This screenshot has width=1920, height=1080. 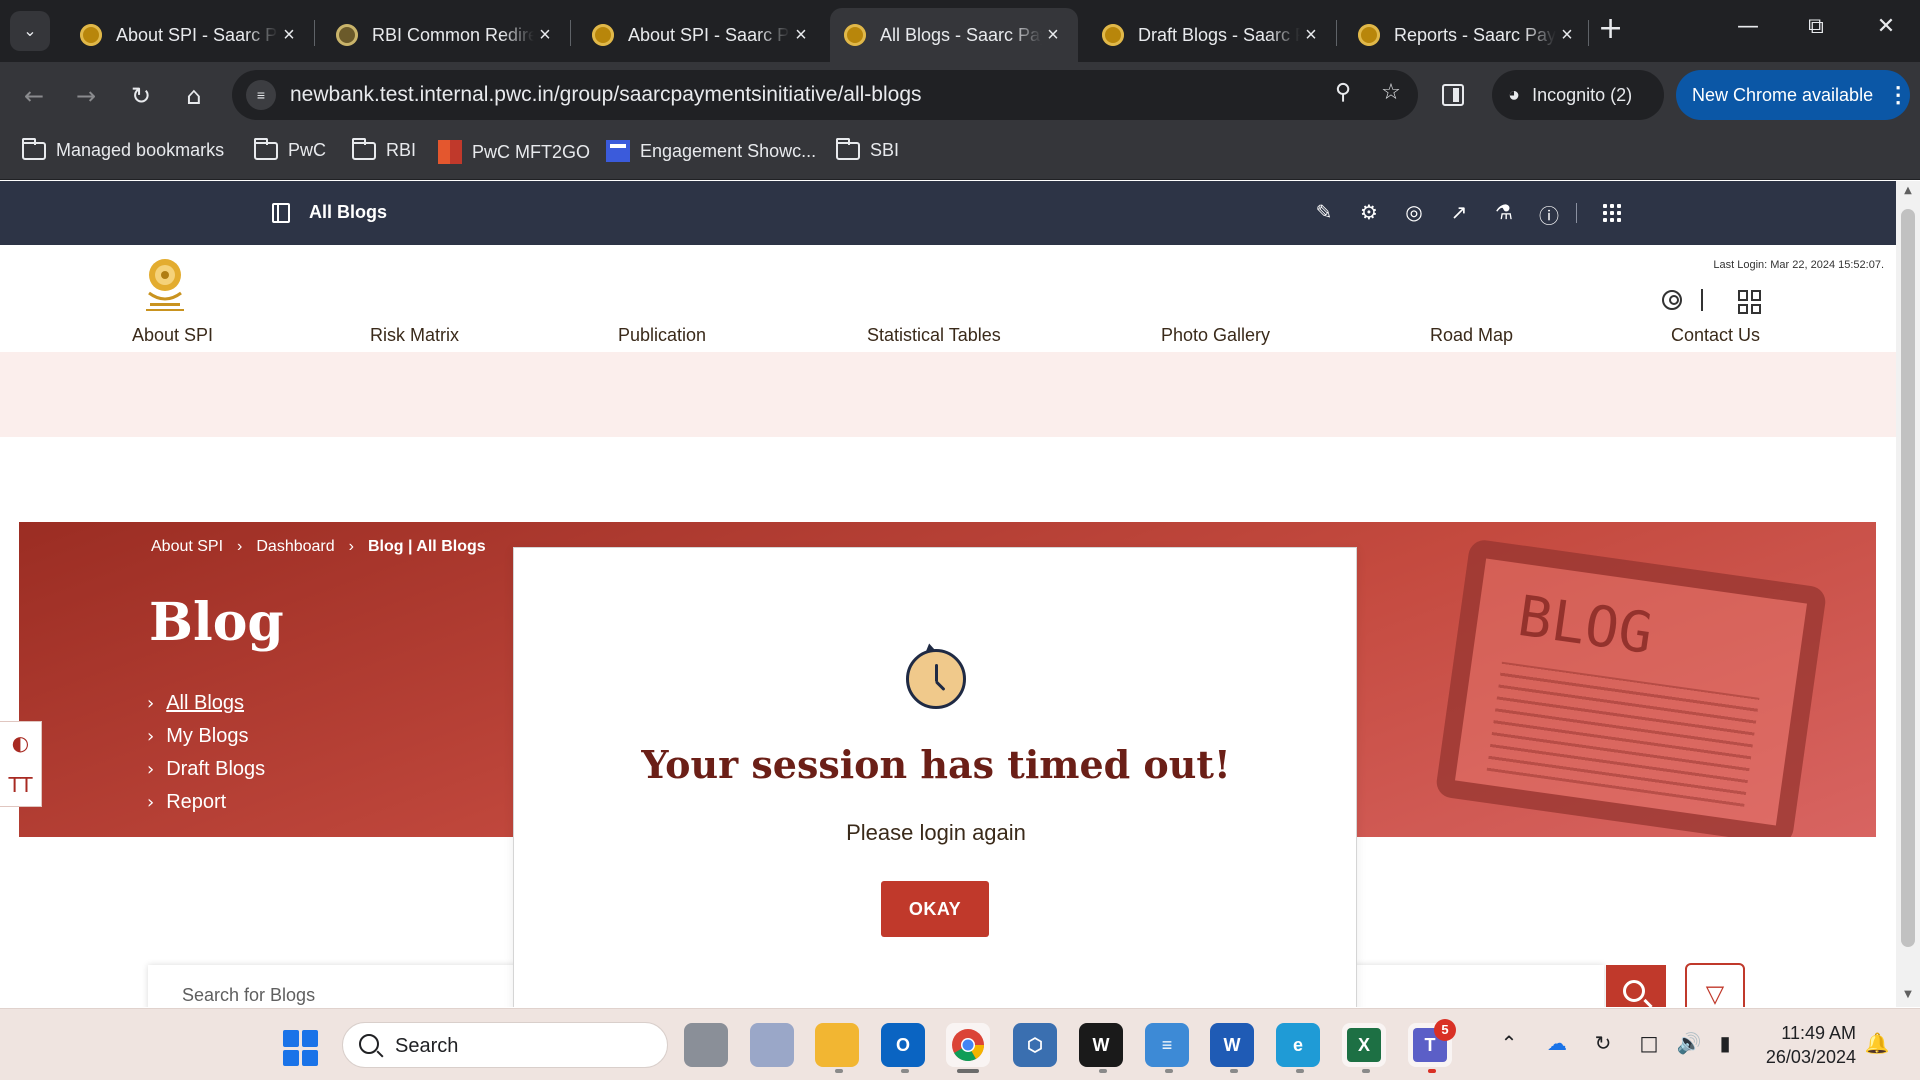 I want to click on sync-icon: ↻, so click(x=1603, y=1043).